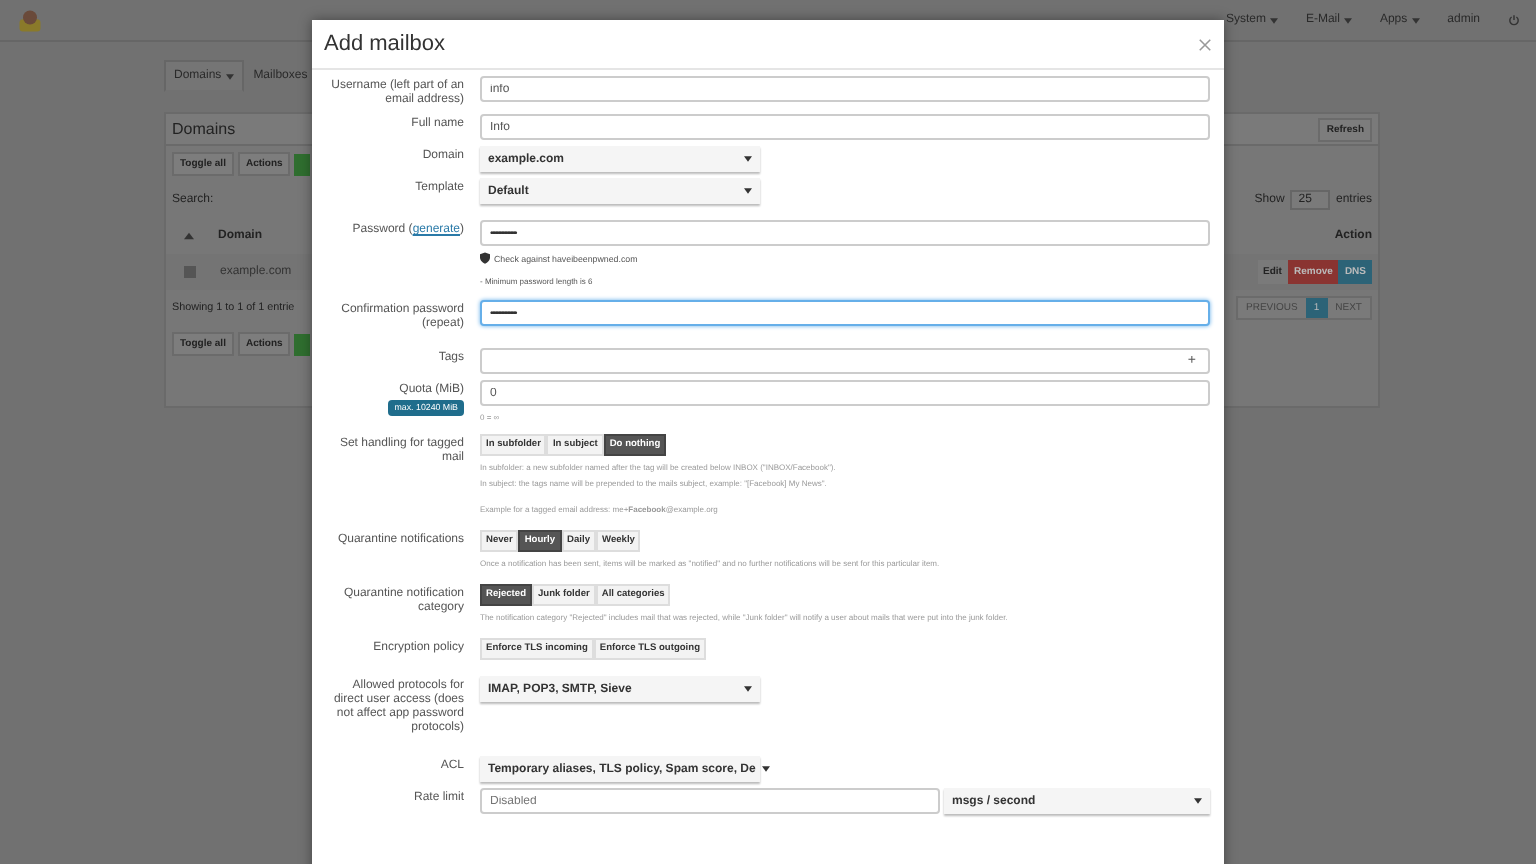  What do you see at coordinates (1205, 44) in the screenshot?
I see `close-icon` at bounding box center [1205, 44].